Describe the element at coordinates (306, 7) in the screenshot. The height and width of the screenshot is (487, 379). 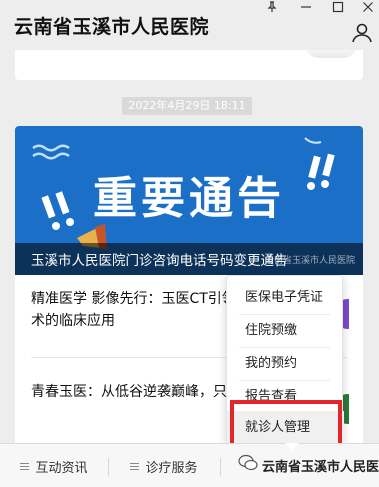
I see `minimize-icon` at that location.